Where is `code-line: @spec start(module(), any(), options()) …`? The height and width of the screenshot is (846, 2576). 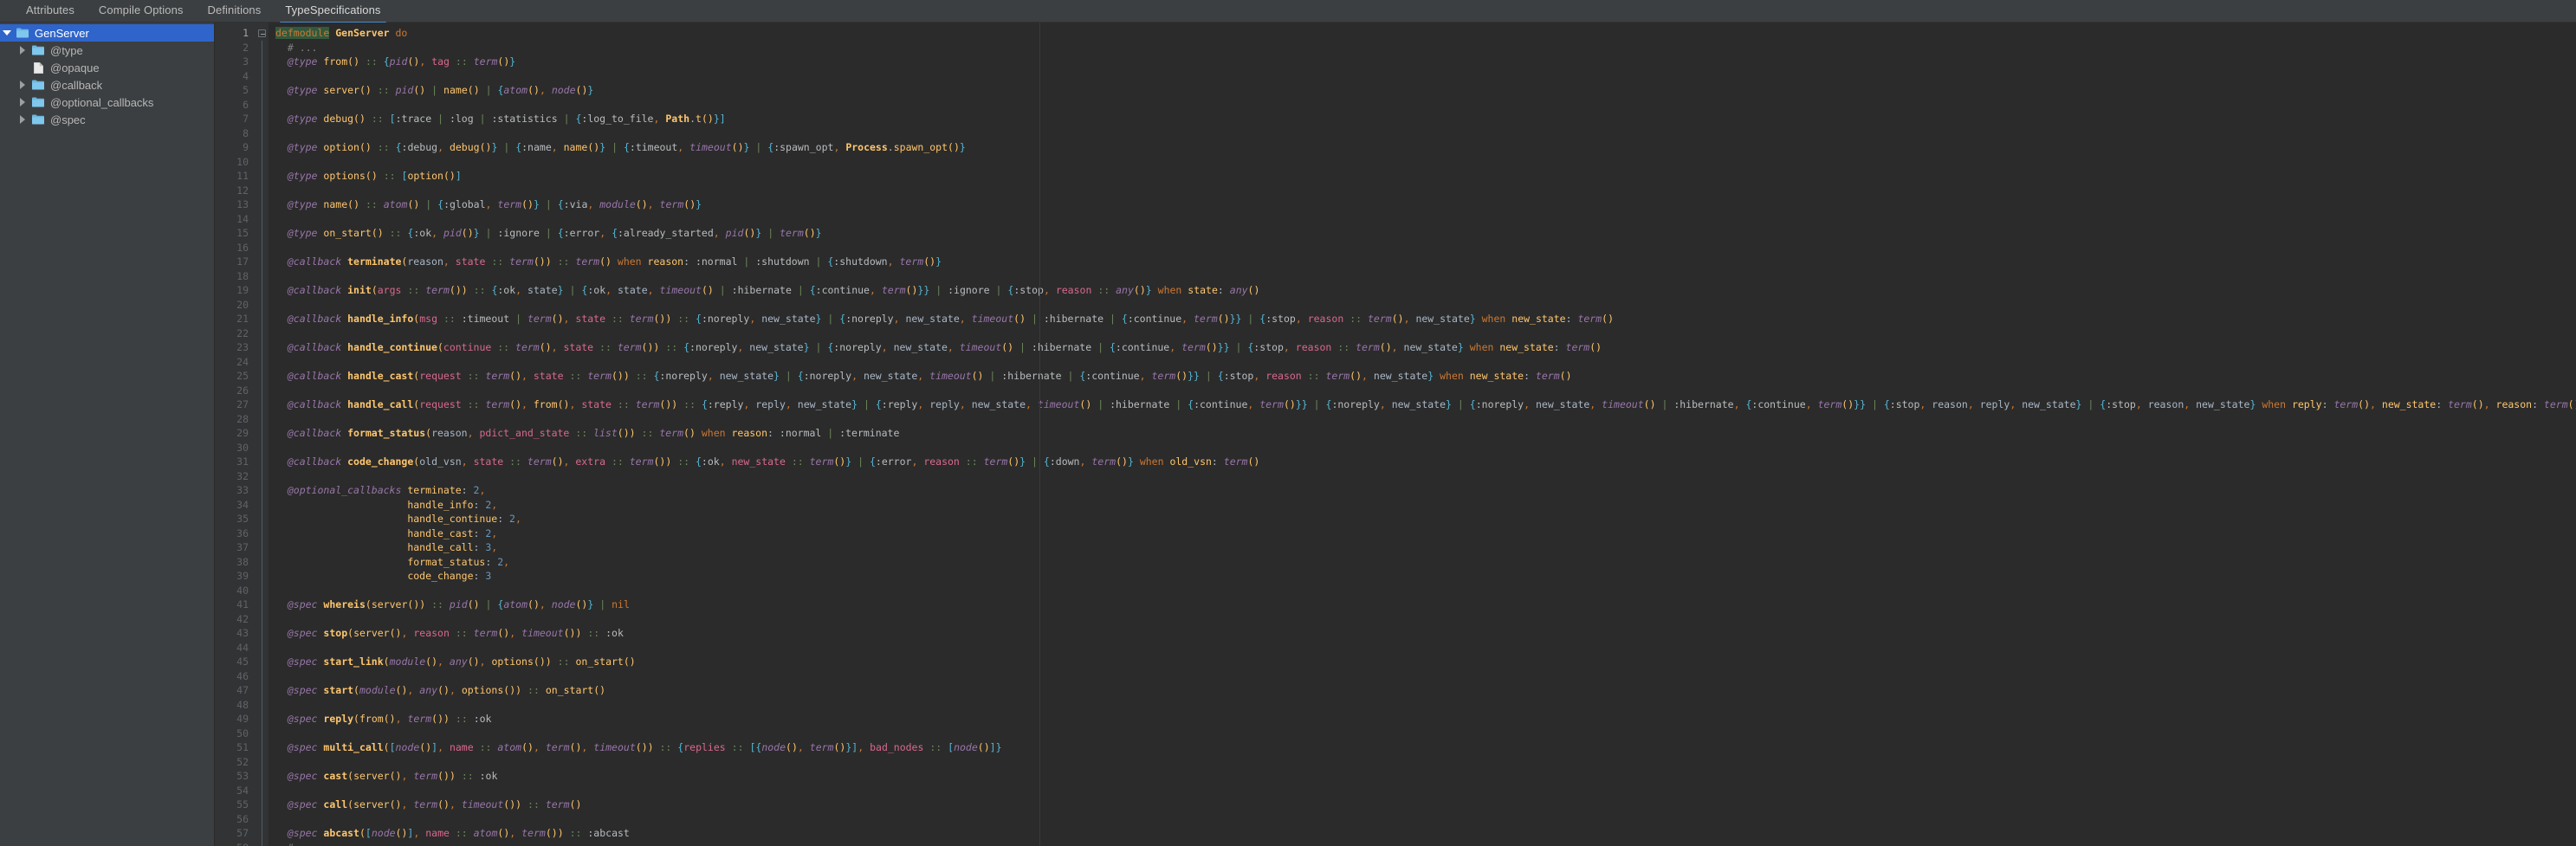 code-line: @spec start(module(), any(), options()) … is located at coordinates (1422, 690).